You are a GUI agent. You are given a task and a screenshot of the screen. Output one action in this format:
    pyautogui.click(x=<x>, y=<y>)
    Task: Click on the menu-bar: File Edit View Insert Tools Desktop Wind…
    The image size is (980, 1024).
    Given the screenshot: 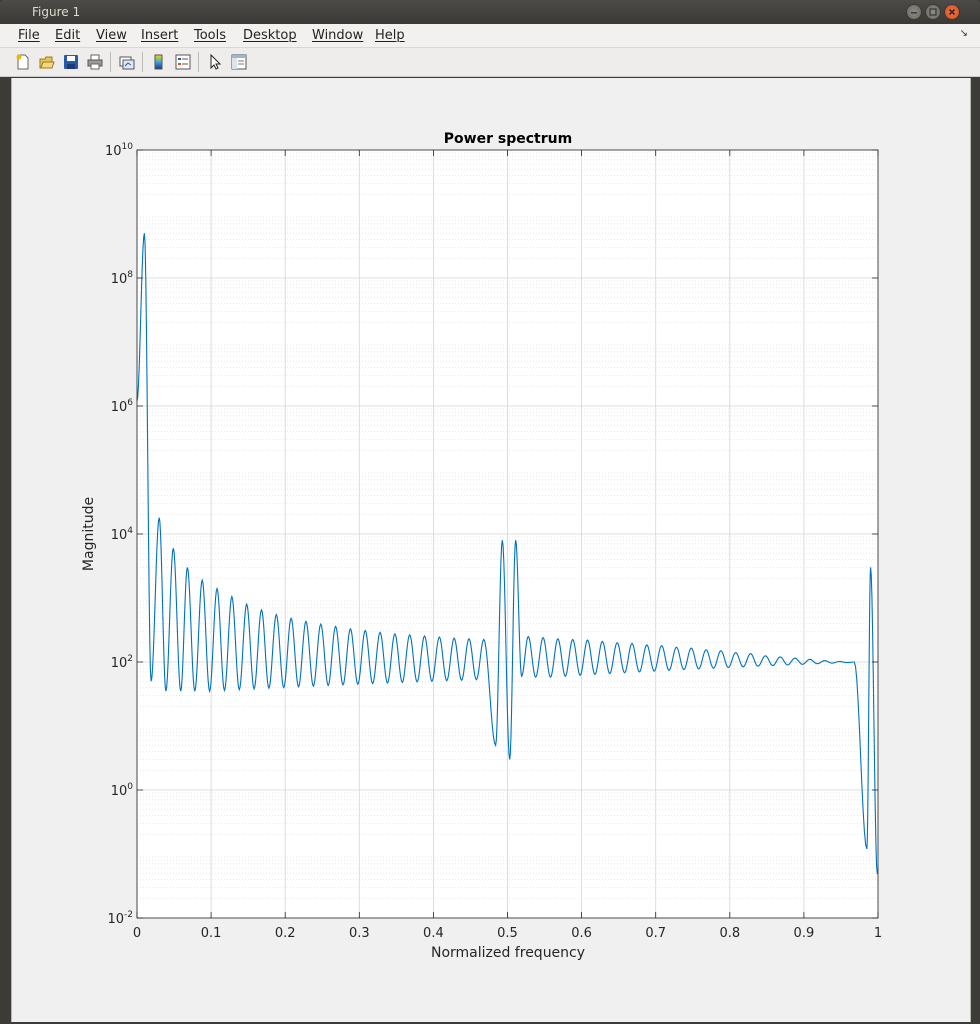 What is the action you would take?
    pyautogui.click(x=490, y=36)
    